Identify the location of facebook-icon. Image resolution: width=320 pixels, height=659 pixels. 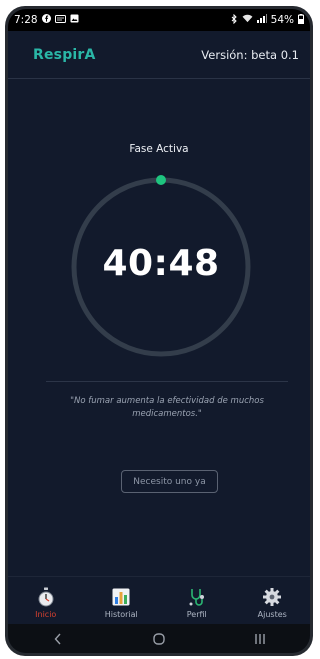
(46, 20).